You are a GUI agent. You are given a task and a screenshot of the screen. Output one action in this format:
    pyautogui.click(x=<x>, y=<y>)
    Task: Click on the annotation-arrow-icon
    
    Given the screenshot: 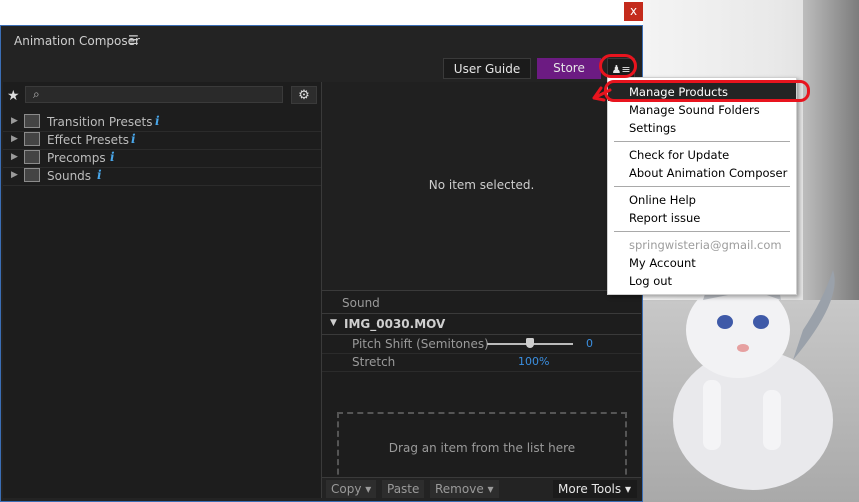 What is the action you would take?
    pyautogui.click(x=602, y=94)
    